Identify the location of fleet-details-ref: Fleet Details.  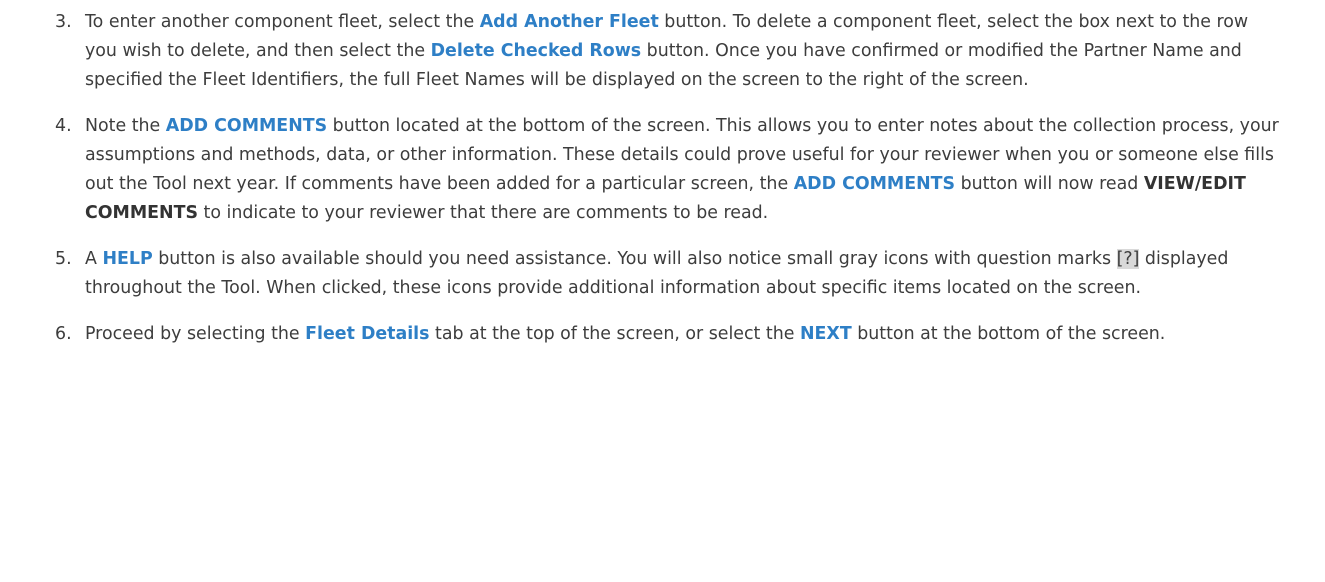
(367, 334).